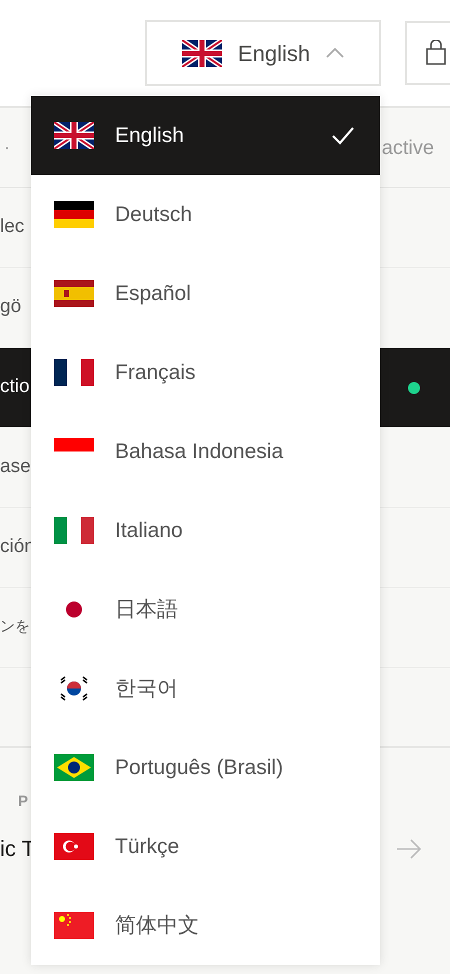  What do you see at coordinates (205, 135) in the screenshot?
I see `language-option: English` at bounding box center [205, 135].